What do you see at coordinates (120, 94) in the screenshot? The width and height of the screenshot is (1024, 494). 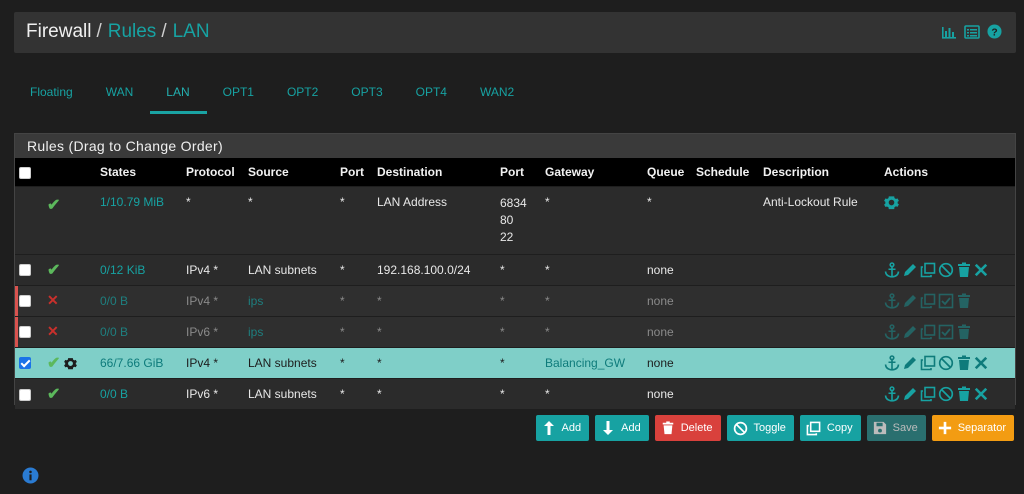 I see `tab-wan: WAN` at bounding box center [120, 94].